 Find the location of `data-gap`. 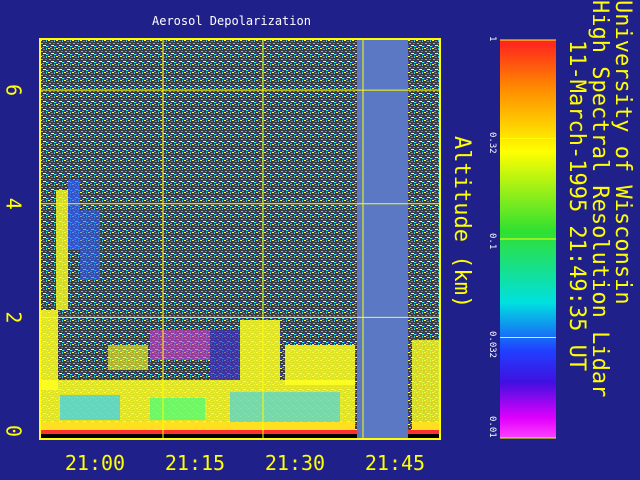

data-gap is located at coordinates (382, 239).